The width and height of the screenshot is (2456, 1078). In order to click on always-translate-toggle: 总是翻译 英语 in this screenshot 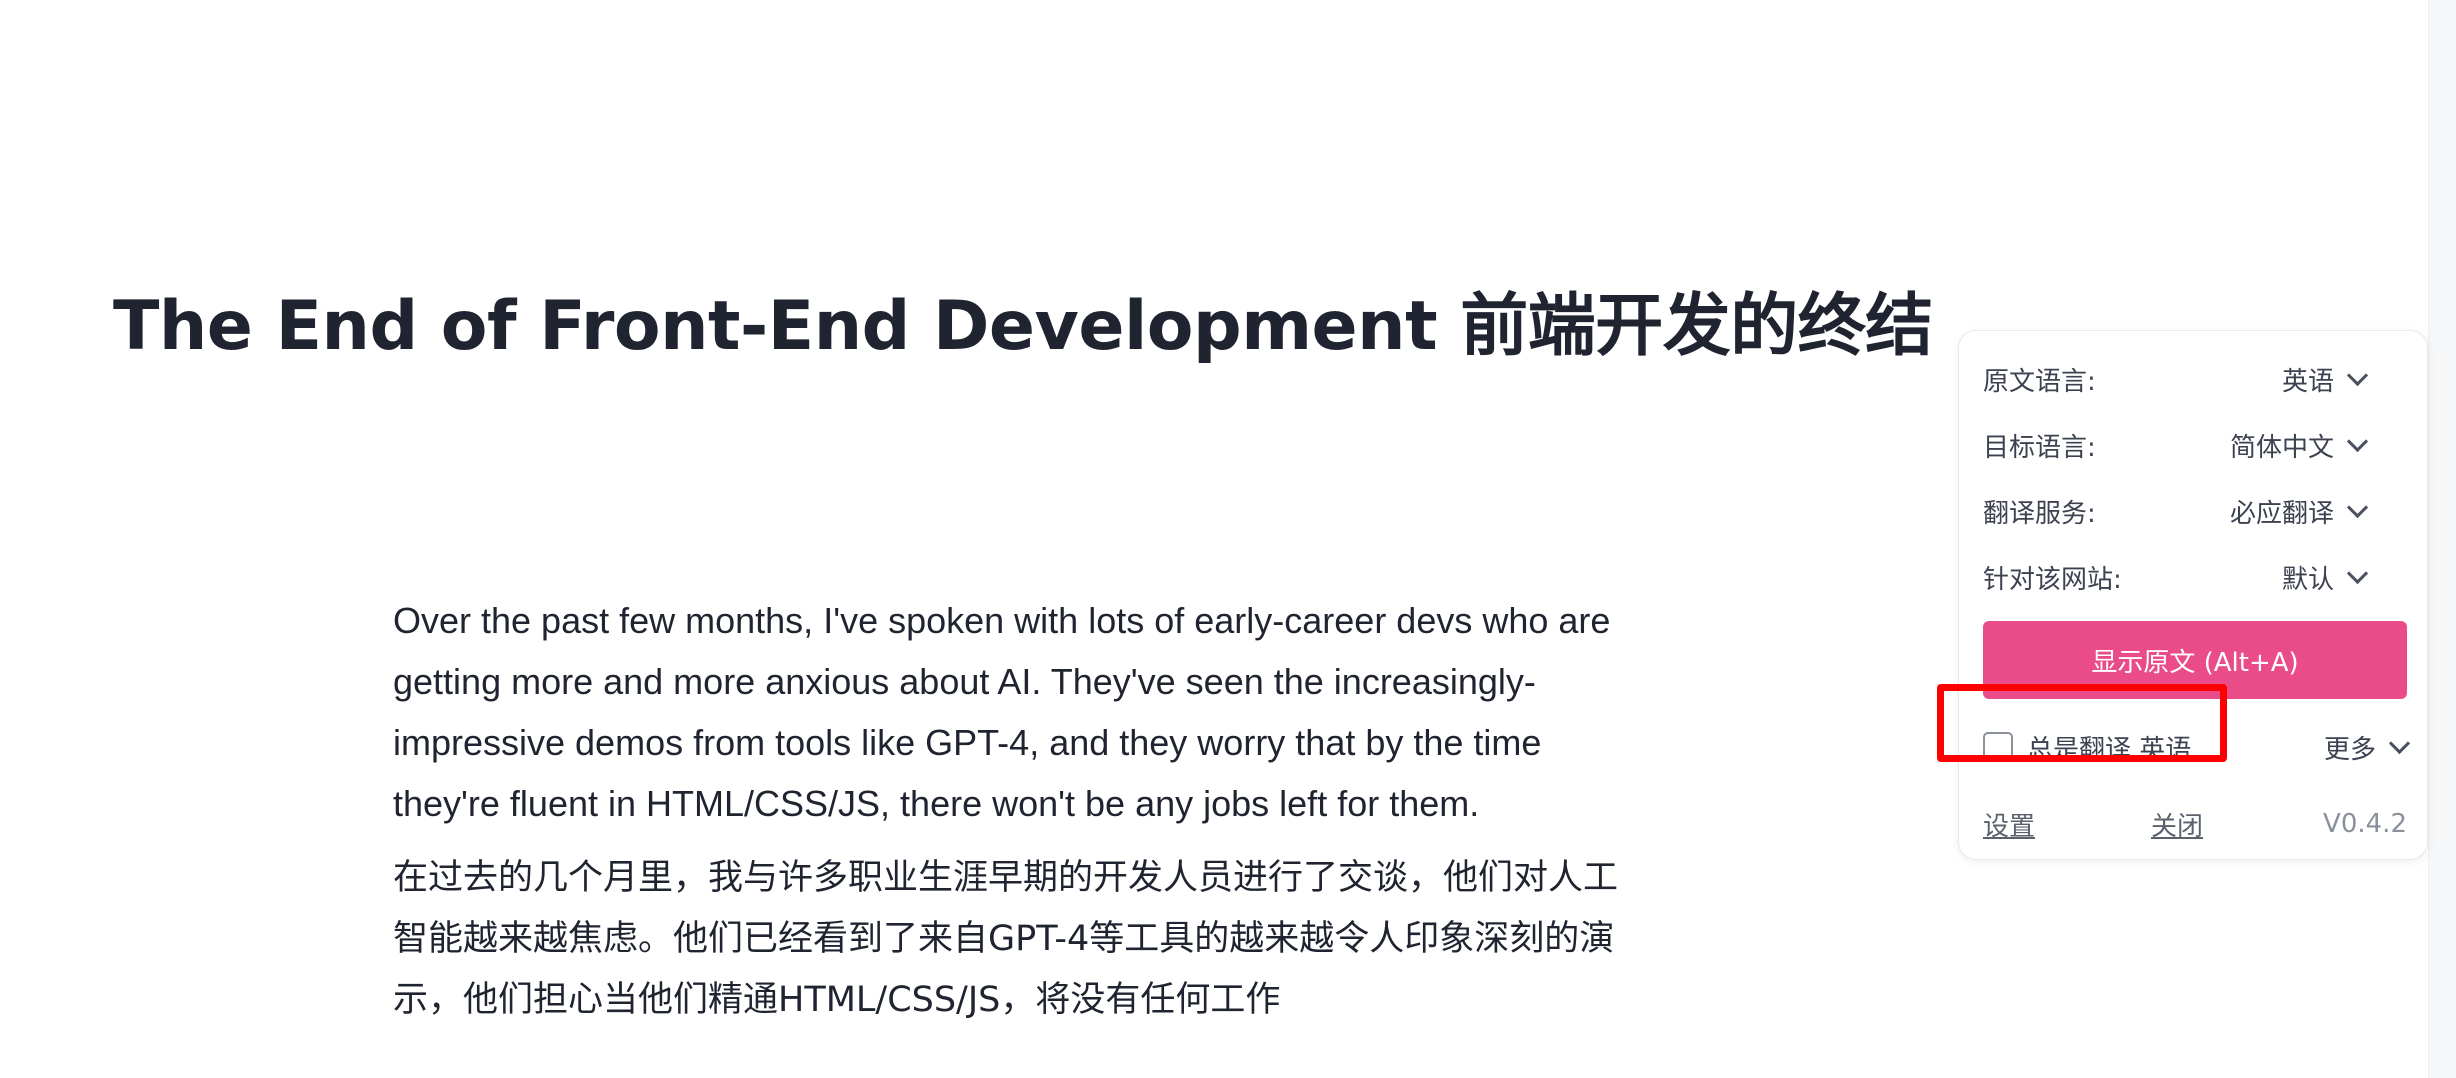, I will do `click(2087, 747)`.